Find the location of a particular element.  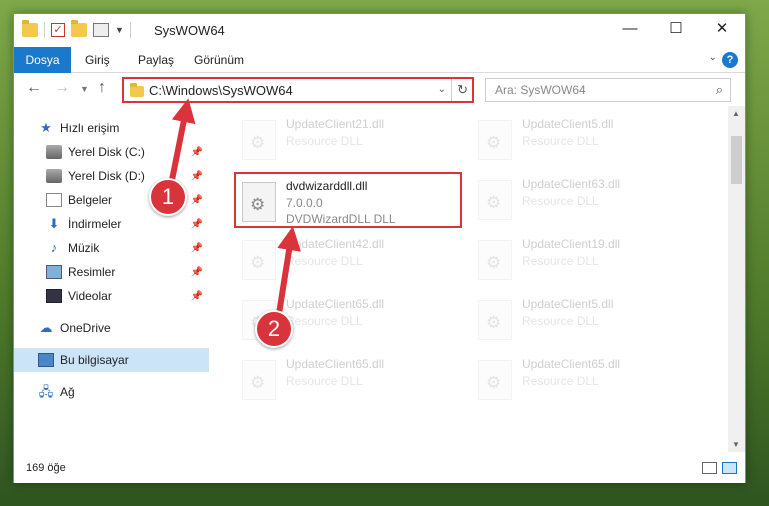

file-tile: UpdateClient19.dll Resource DLL is located at coordinates (586, 260).